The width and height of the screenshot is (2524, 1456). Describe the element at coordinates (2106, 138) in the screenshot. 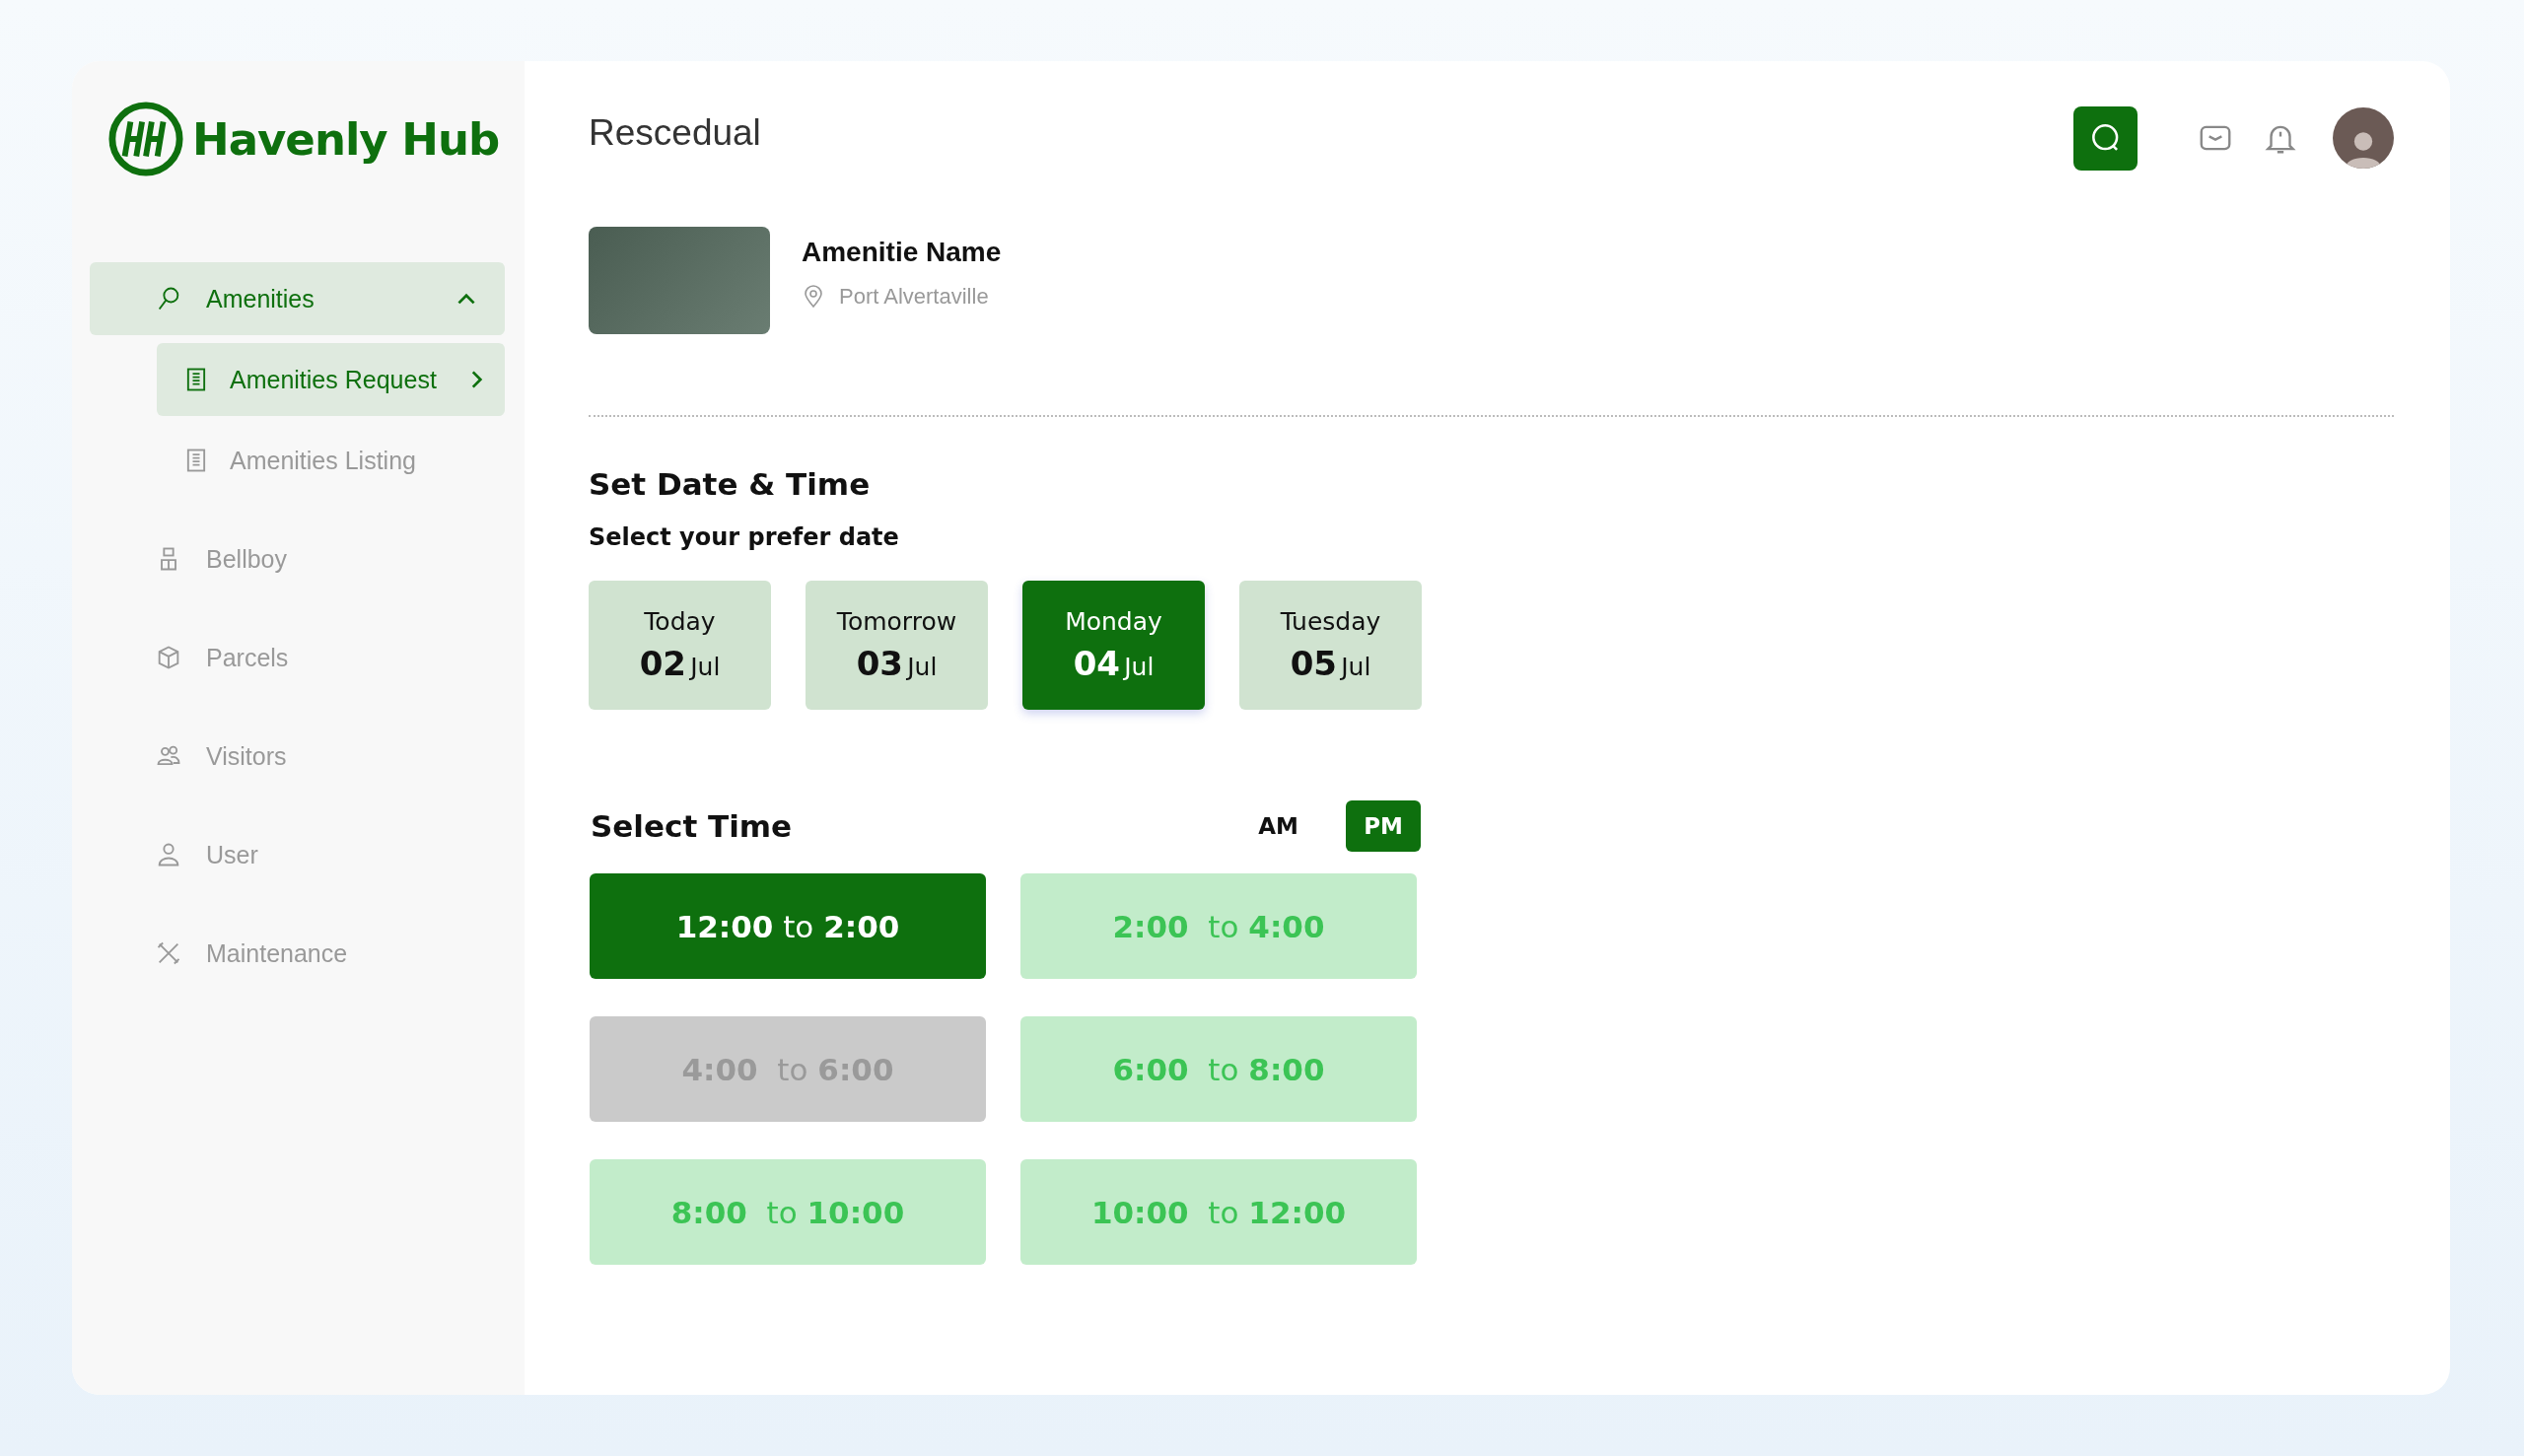

I see `search-button` at that location.